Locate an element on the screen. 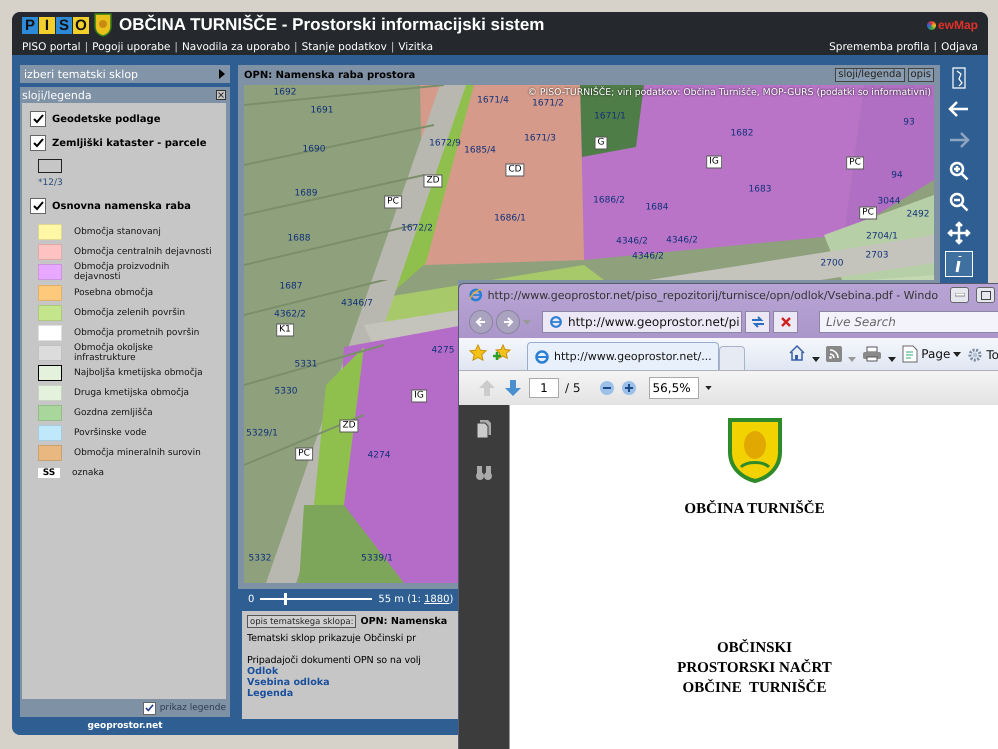  refresh-arrows-icon is located at coordinates (758, 322).